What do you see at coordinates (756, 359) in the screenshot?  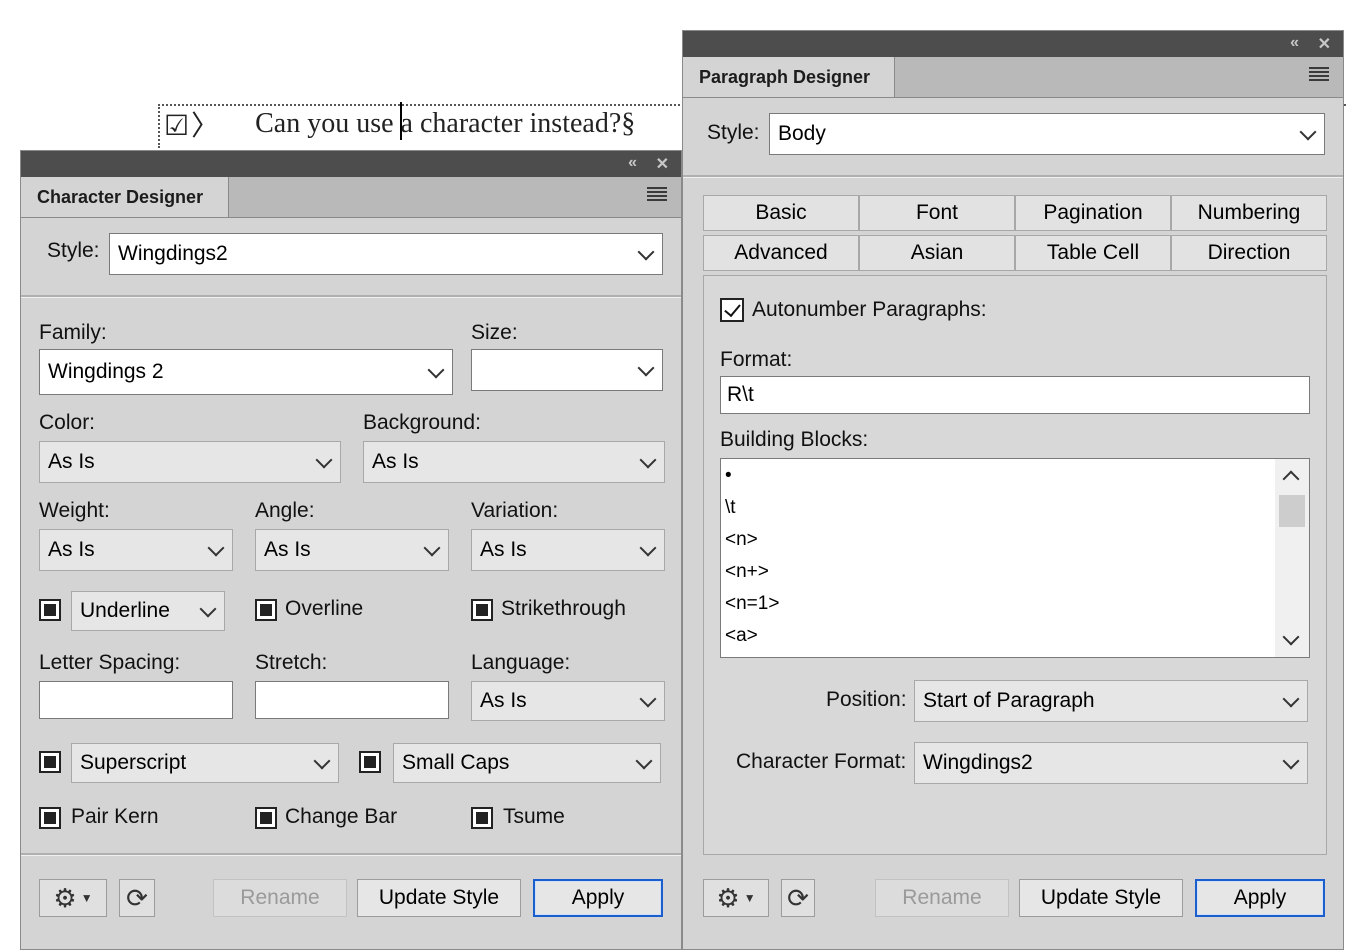 I see `format-label: Format:` at bounding box center [756, 359].